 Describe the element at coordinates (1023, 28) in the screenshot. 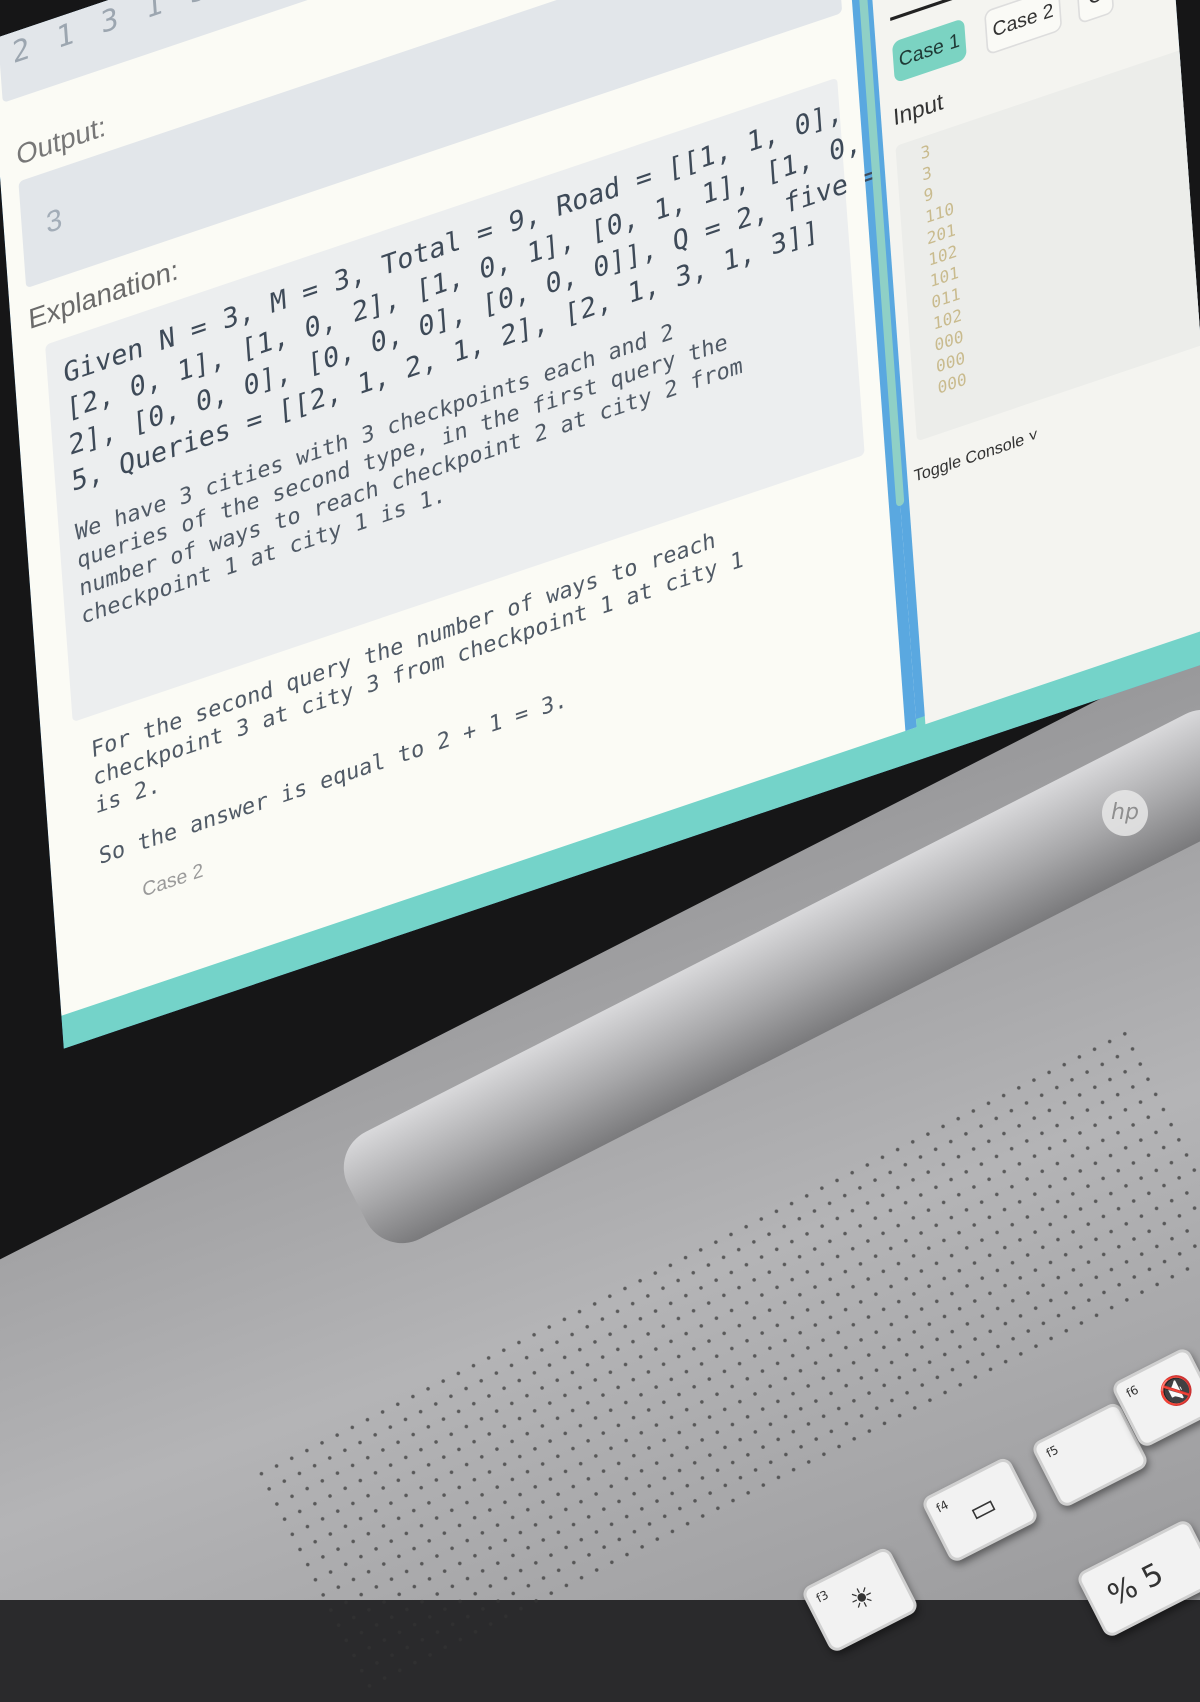

I see `tab-case-2: Case 2` at that location.